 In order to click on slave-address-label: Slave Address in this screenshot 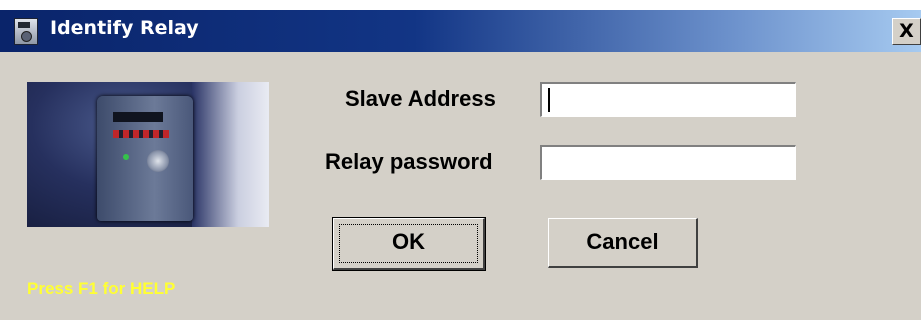, I will do `click(420, 98)`.